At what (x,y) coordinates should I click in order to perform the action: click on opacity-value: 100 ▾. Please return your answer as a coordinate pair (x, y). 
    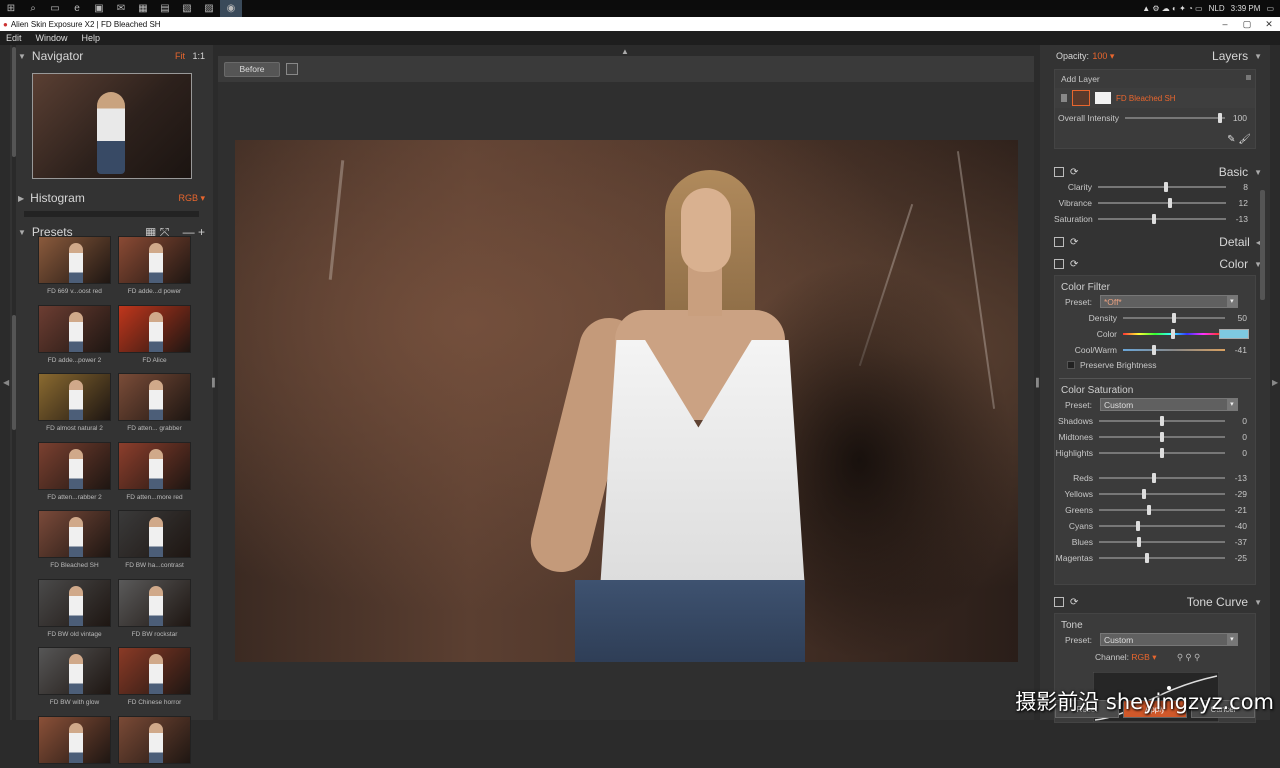
    Looking at the image, I should click on (1103, 56).